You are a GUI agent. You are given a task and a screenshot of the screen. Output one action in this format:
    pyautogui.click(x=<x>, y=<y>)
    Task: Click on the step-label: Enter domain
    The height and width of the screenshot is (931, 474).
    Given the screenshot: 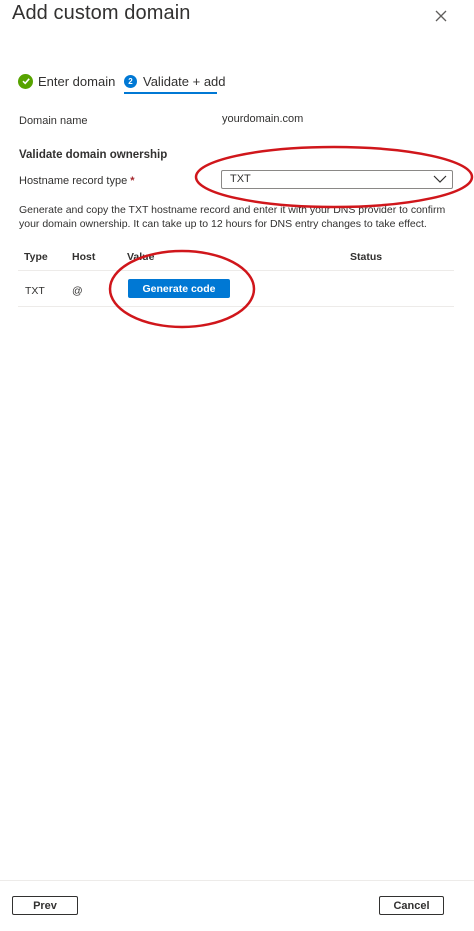 What is the action you would take?
    pyautogui.click(x=77, y=81)
    